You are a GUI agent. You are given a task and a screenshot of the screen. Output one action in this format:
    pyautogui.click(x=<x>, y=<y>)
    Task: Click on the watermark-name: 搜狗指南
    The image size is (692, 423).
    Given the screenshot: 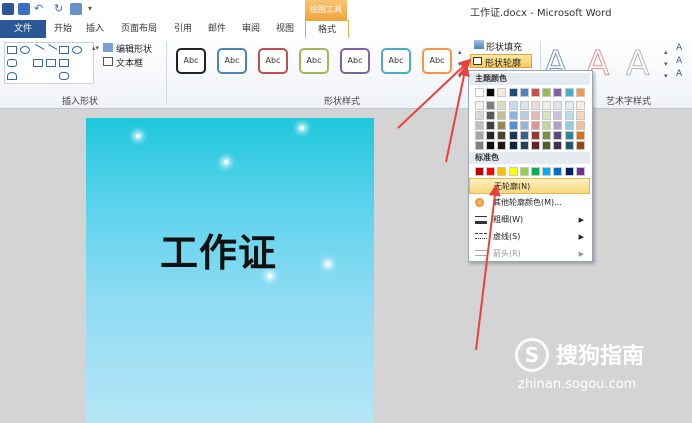 What is the action you would take?
    pyautogui.click(x=600, y=356)
    